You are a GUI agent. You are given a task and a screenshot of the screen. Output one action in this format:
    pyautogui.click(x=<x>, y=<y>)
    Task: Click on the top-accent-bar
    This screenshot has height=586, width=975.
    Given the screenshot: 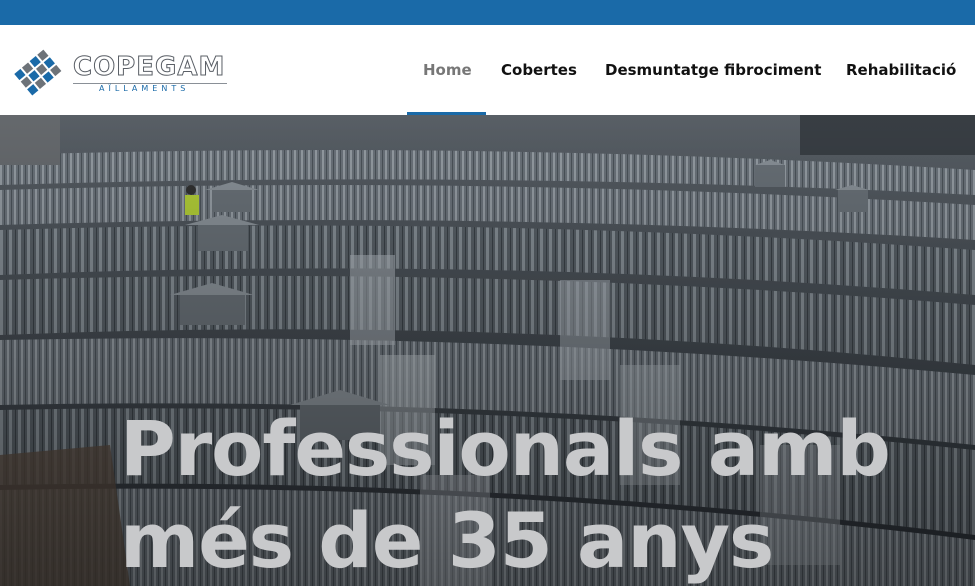 What is the action you would take?
    pyautogui.click(x=487, y=12)
    